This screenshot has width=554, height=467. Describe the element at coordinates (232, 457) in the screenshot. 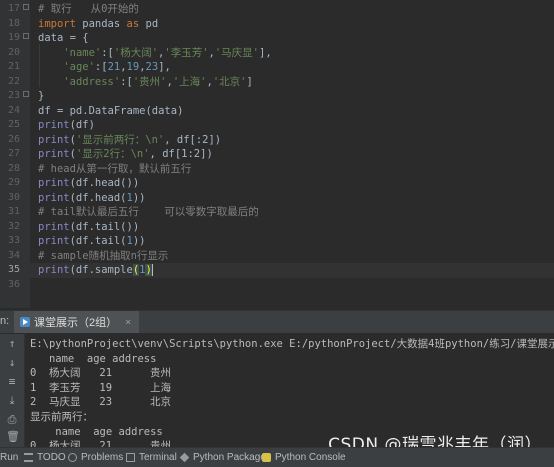

I see `python-packages-tool-label: Python Packages` at that location.